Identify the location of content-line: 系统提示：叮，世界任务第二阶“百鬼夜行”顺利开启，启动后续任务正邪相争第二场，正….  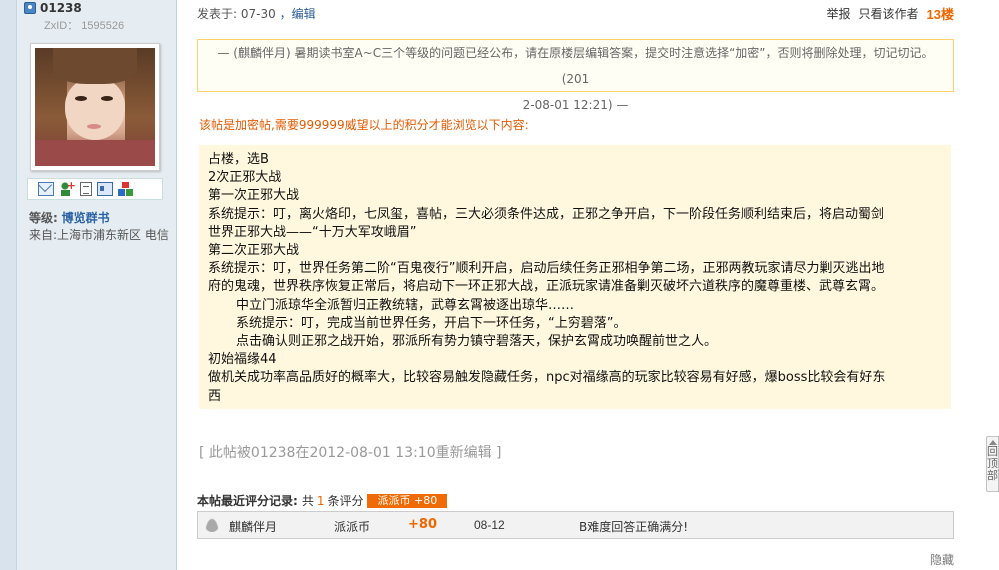
(546, 269).